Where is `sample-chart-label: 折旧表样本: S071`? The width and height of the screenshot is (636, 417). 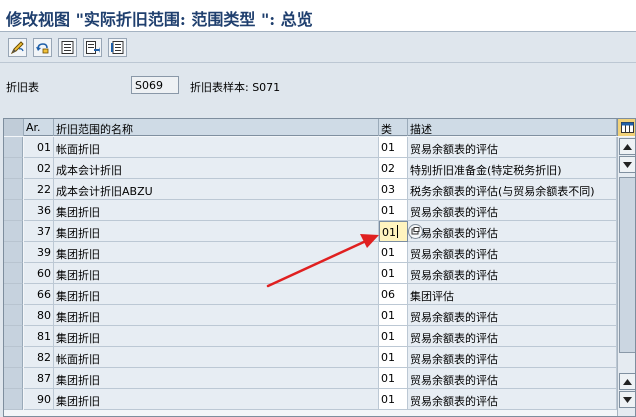 sample-chart-label: 折旧表样本: S071 is located at coordinates (235, 87).